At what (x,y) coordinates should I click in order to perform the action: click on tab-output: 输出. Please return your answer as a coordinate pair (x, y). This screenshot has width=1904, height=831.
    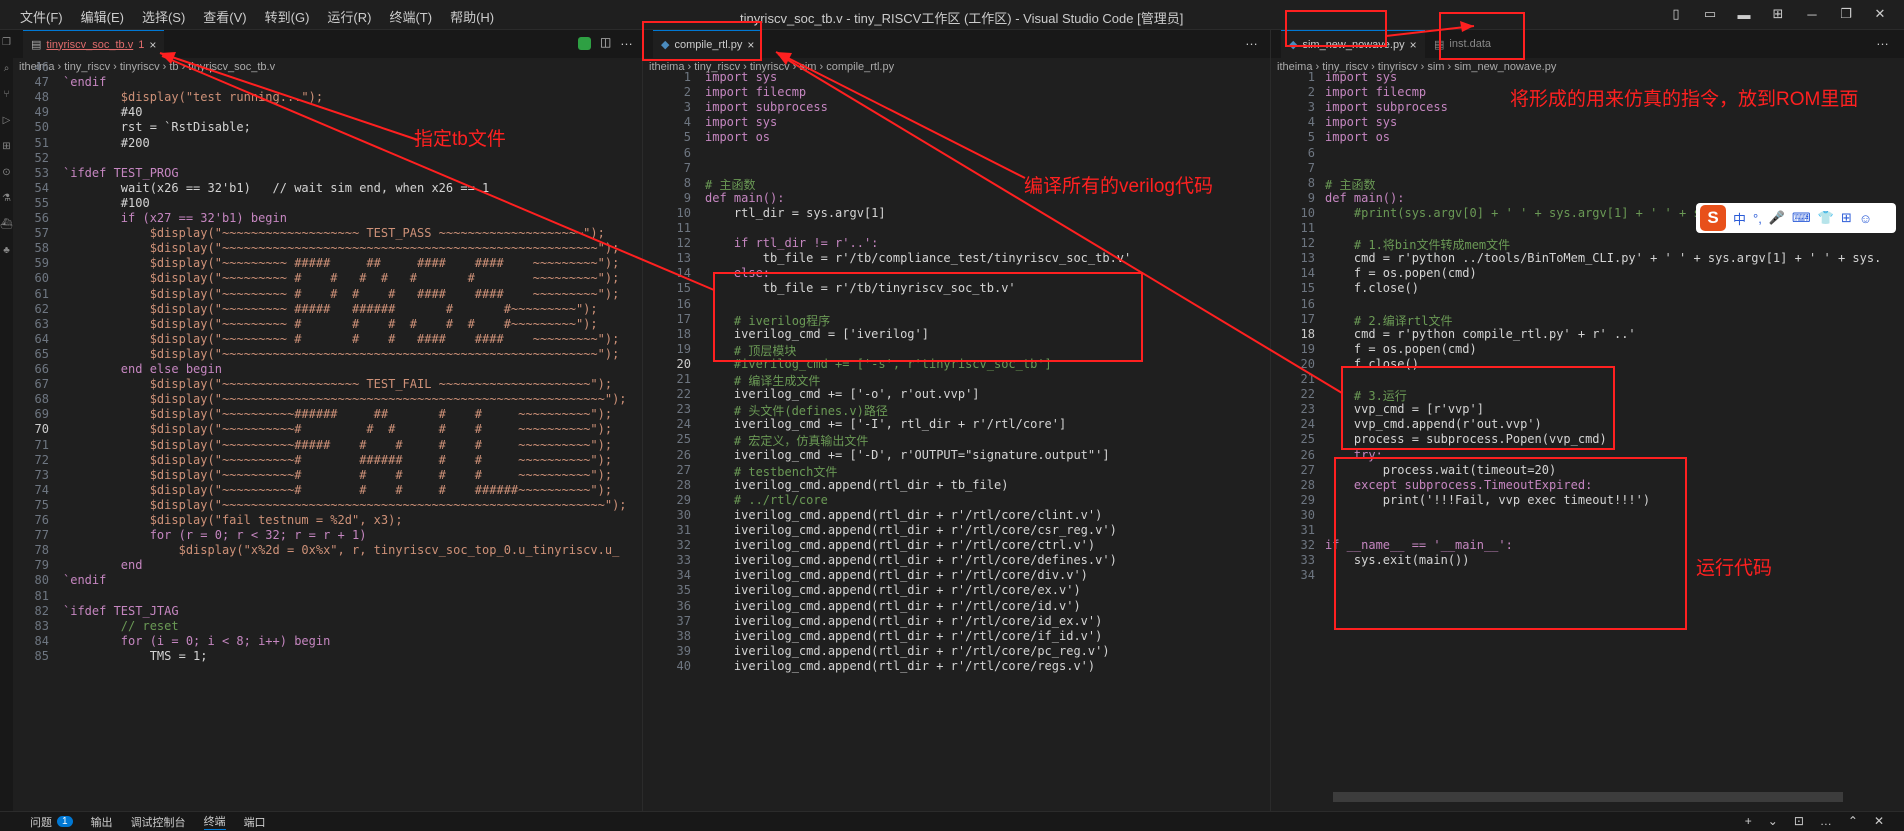
    Looking at the image, I should click on (102, 822).